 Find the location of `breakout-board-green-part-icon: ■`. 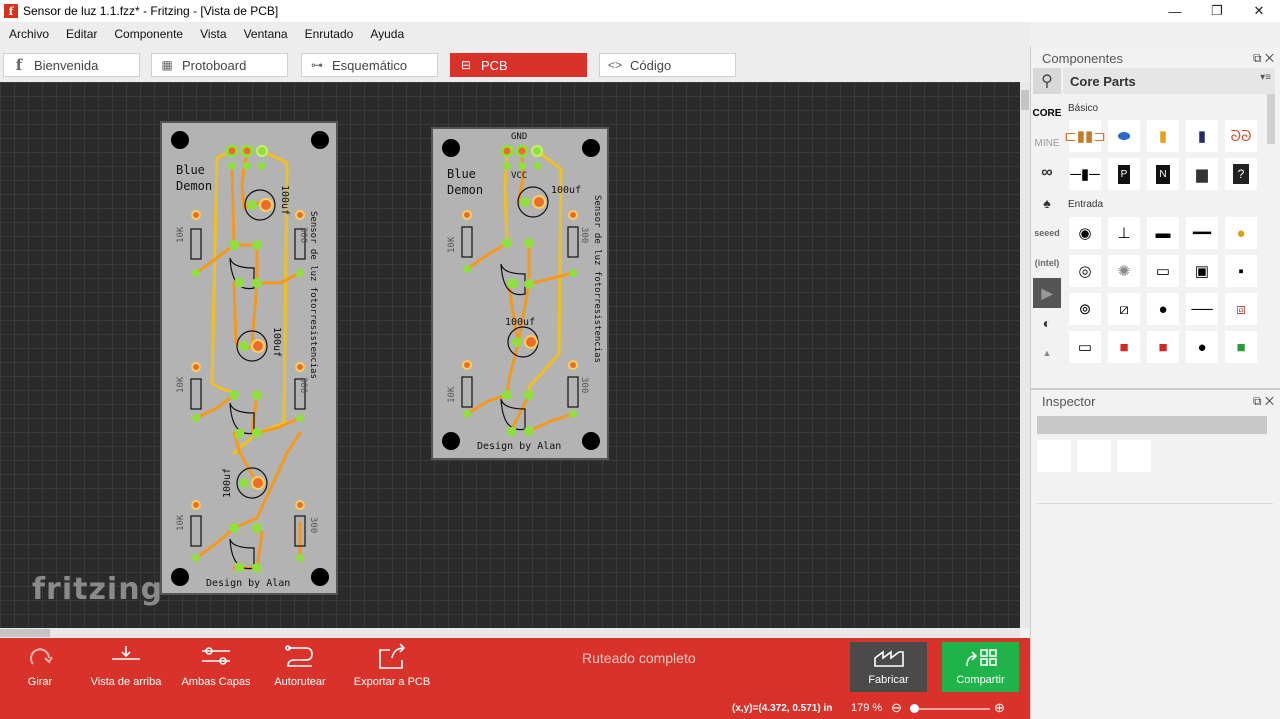

breakout-board-green-part-icon: ■ is located at coordinates (1241, 347).